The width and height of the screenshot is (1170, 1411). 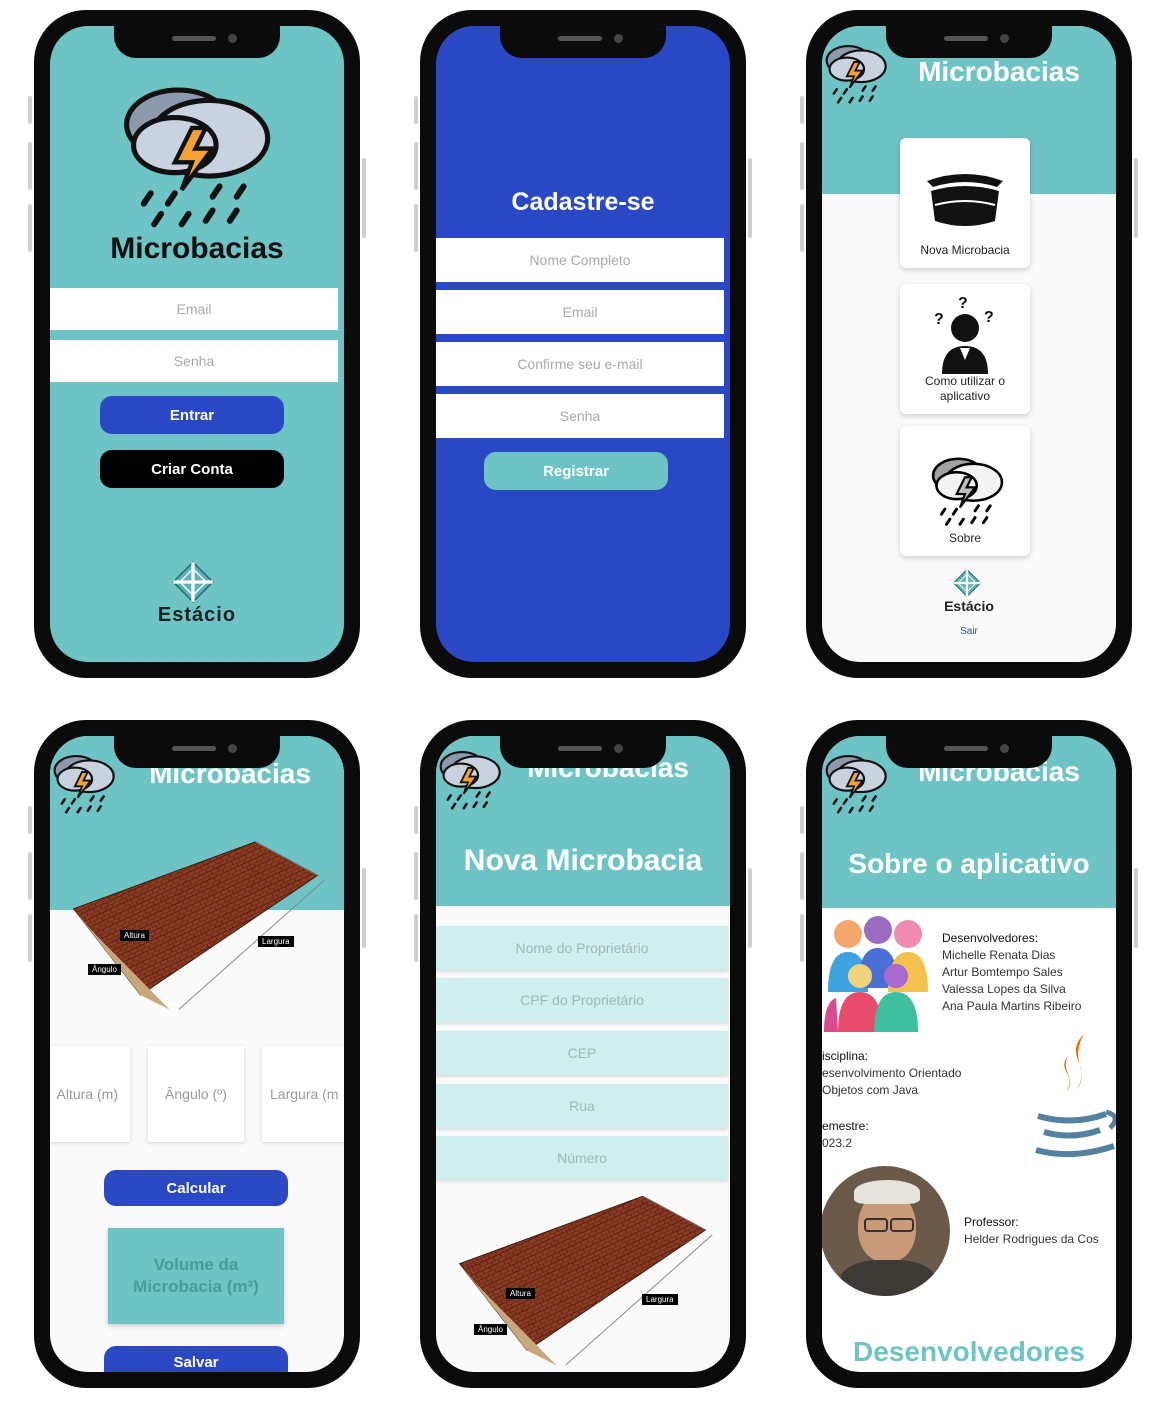 What do you see at coordinates (192, 415) in the screenshot?
I see `enter-button: Entrar` at bounding box center [192, 415].